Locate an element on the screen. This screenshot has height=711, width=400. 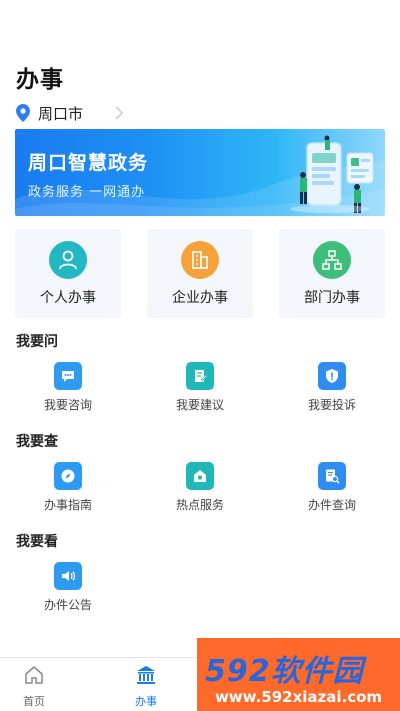
banner-subtitle: 政务服务 一网通办 is located at coordinates (87, 192).